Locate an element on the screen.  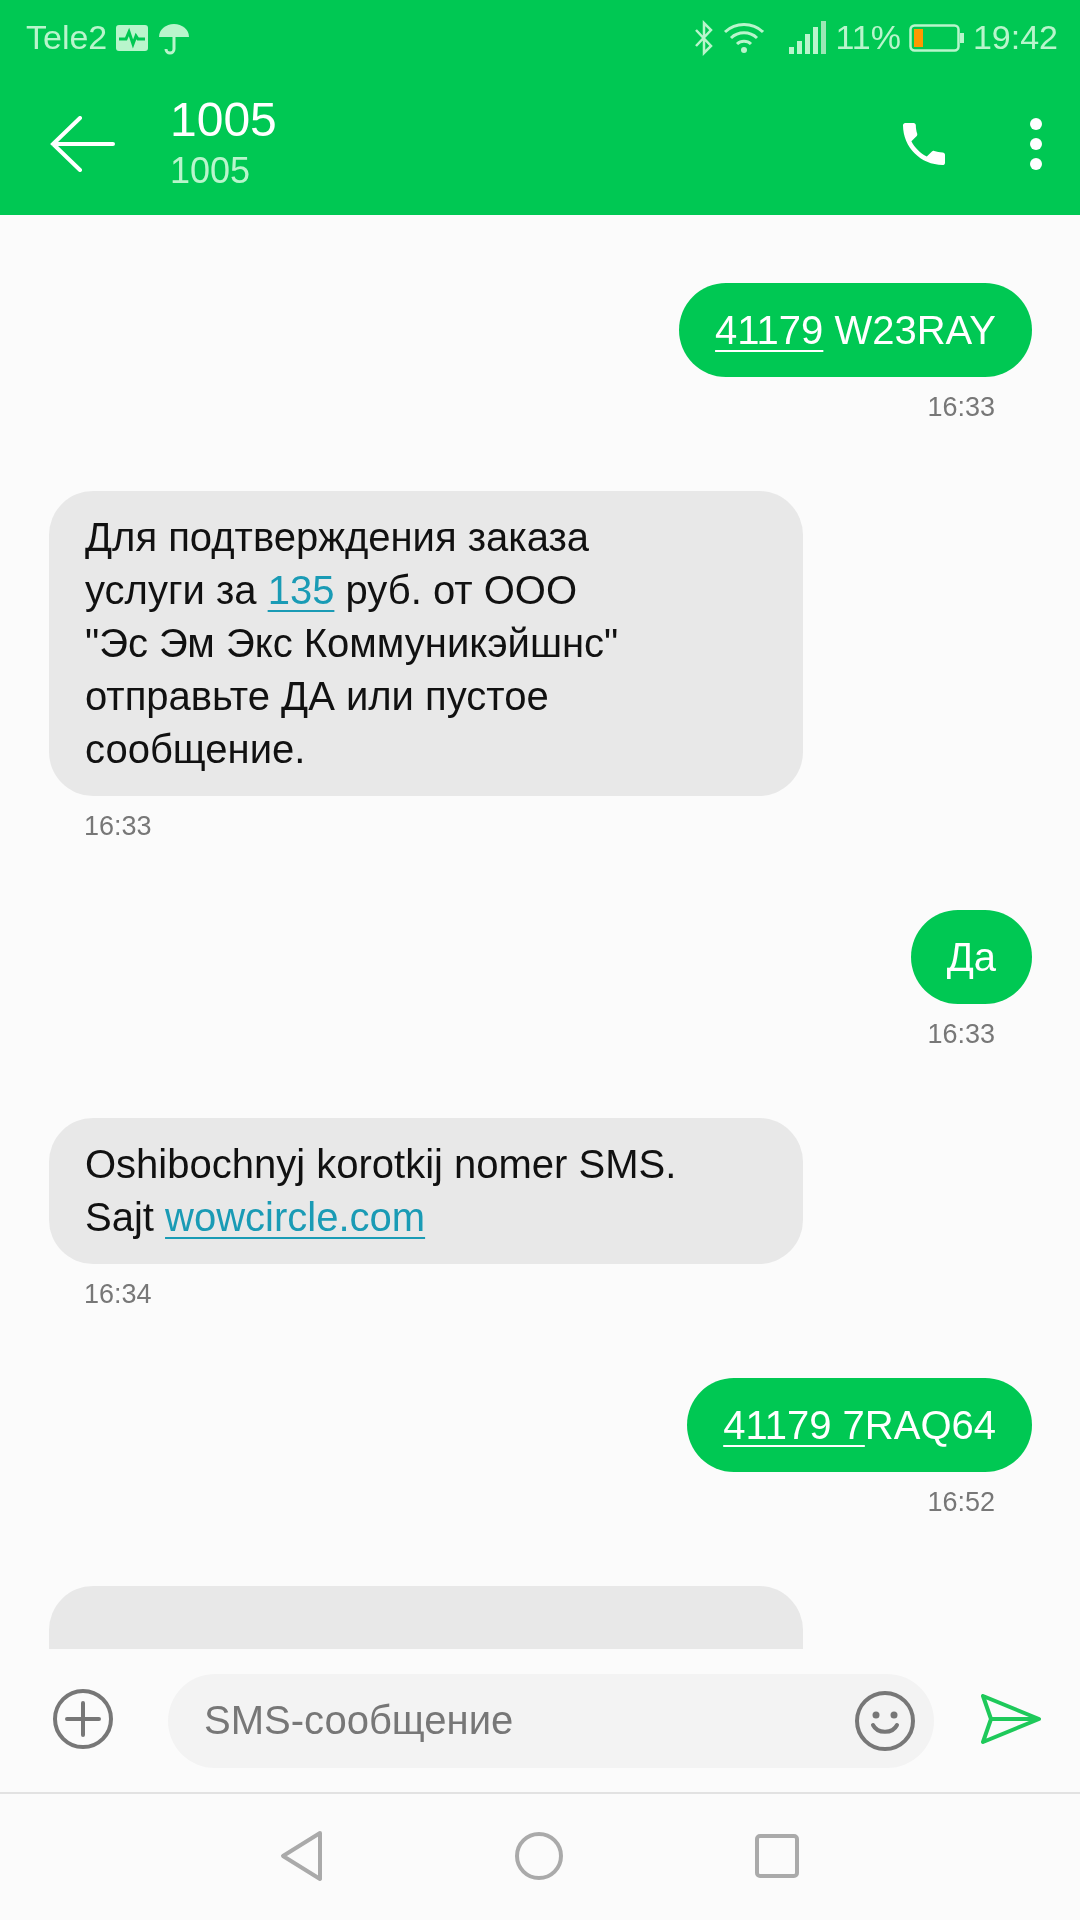
message-link: 41179 is located at coordinates (769, 330).